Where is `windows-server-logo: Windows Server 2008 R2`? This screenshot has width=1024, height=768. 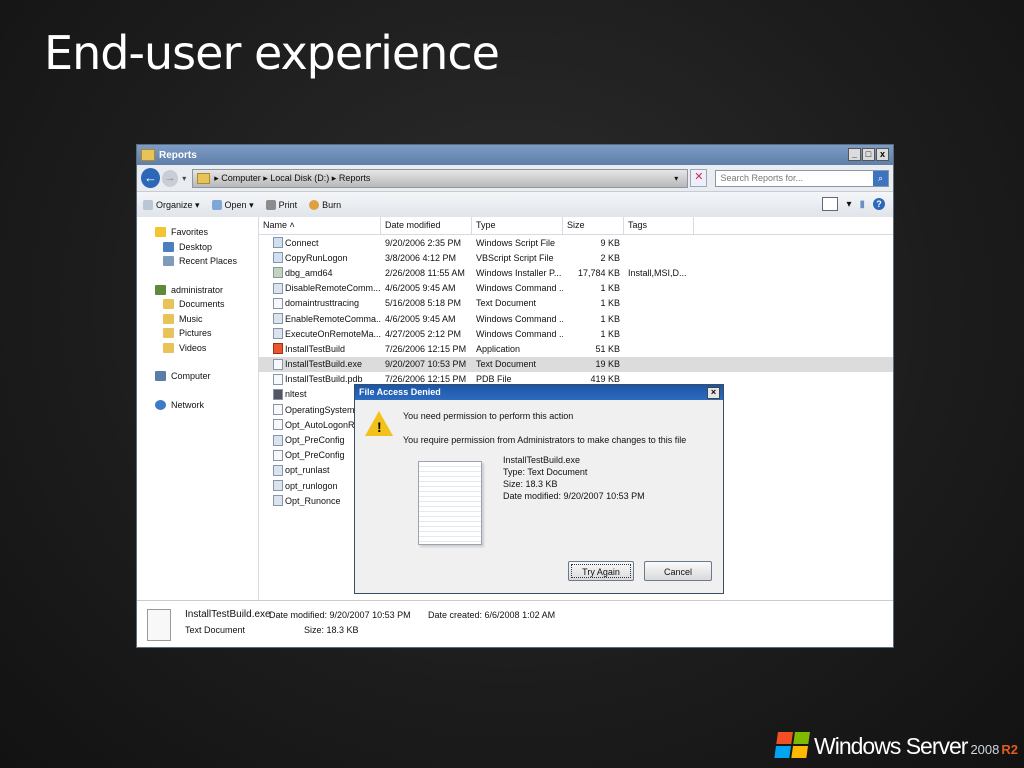
windows-server-logo: Windows Server 2008 R2 is located at coordinates (896, 746).